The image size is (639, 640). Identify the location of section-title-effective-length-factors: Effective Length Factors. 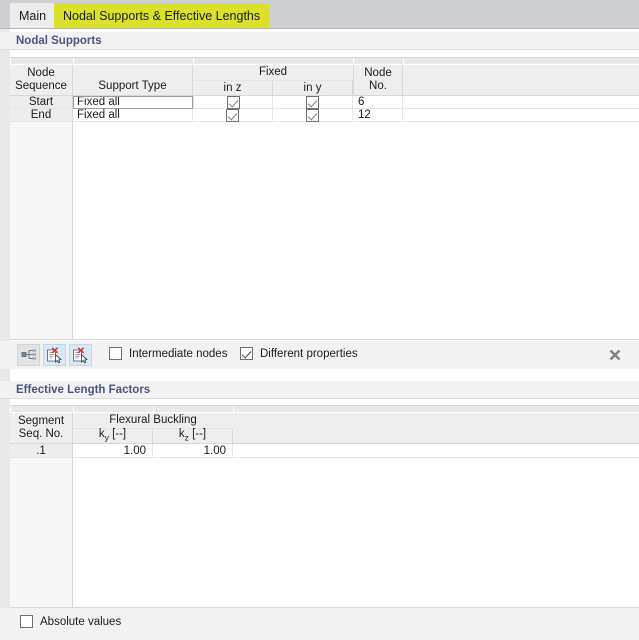
(83, 390).